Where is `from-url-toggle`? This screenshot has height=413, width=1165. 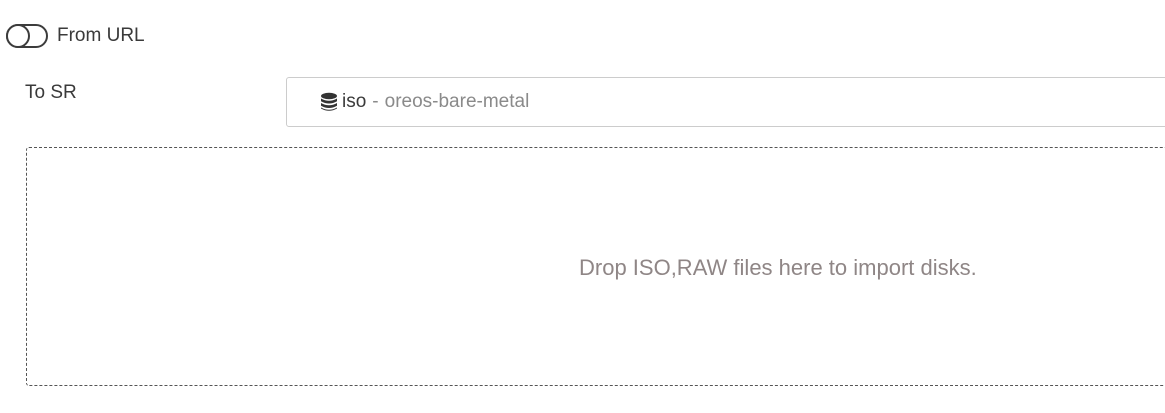 from-url-toggle is located at coordinates (27, 36).